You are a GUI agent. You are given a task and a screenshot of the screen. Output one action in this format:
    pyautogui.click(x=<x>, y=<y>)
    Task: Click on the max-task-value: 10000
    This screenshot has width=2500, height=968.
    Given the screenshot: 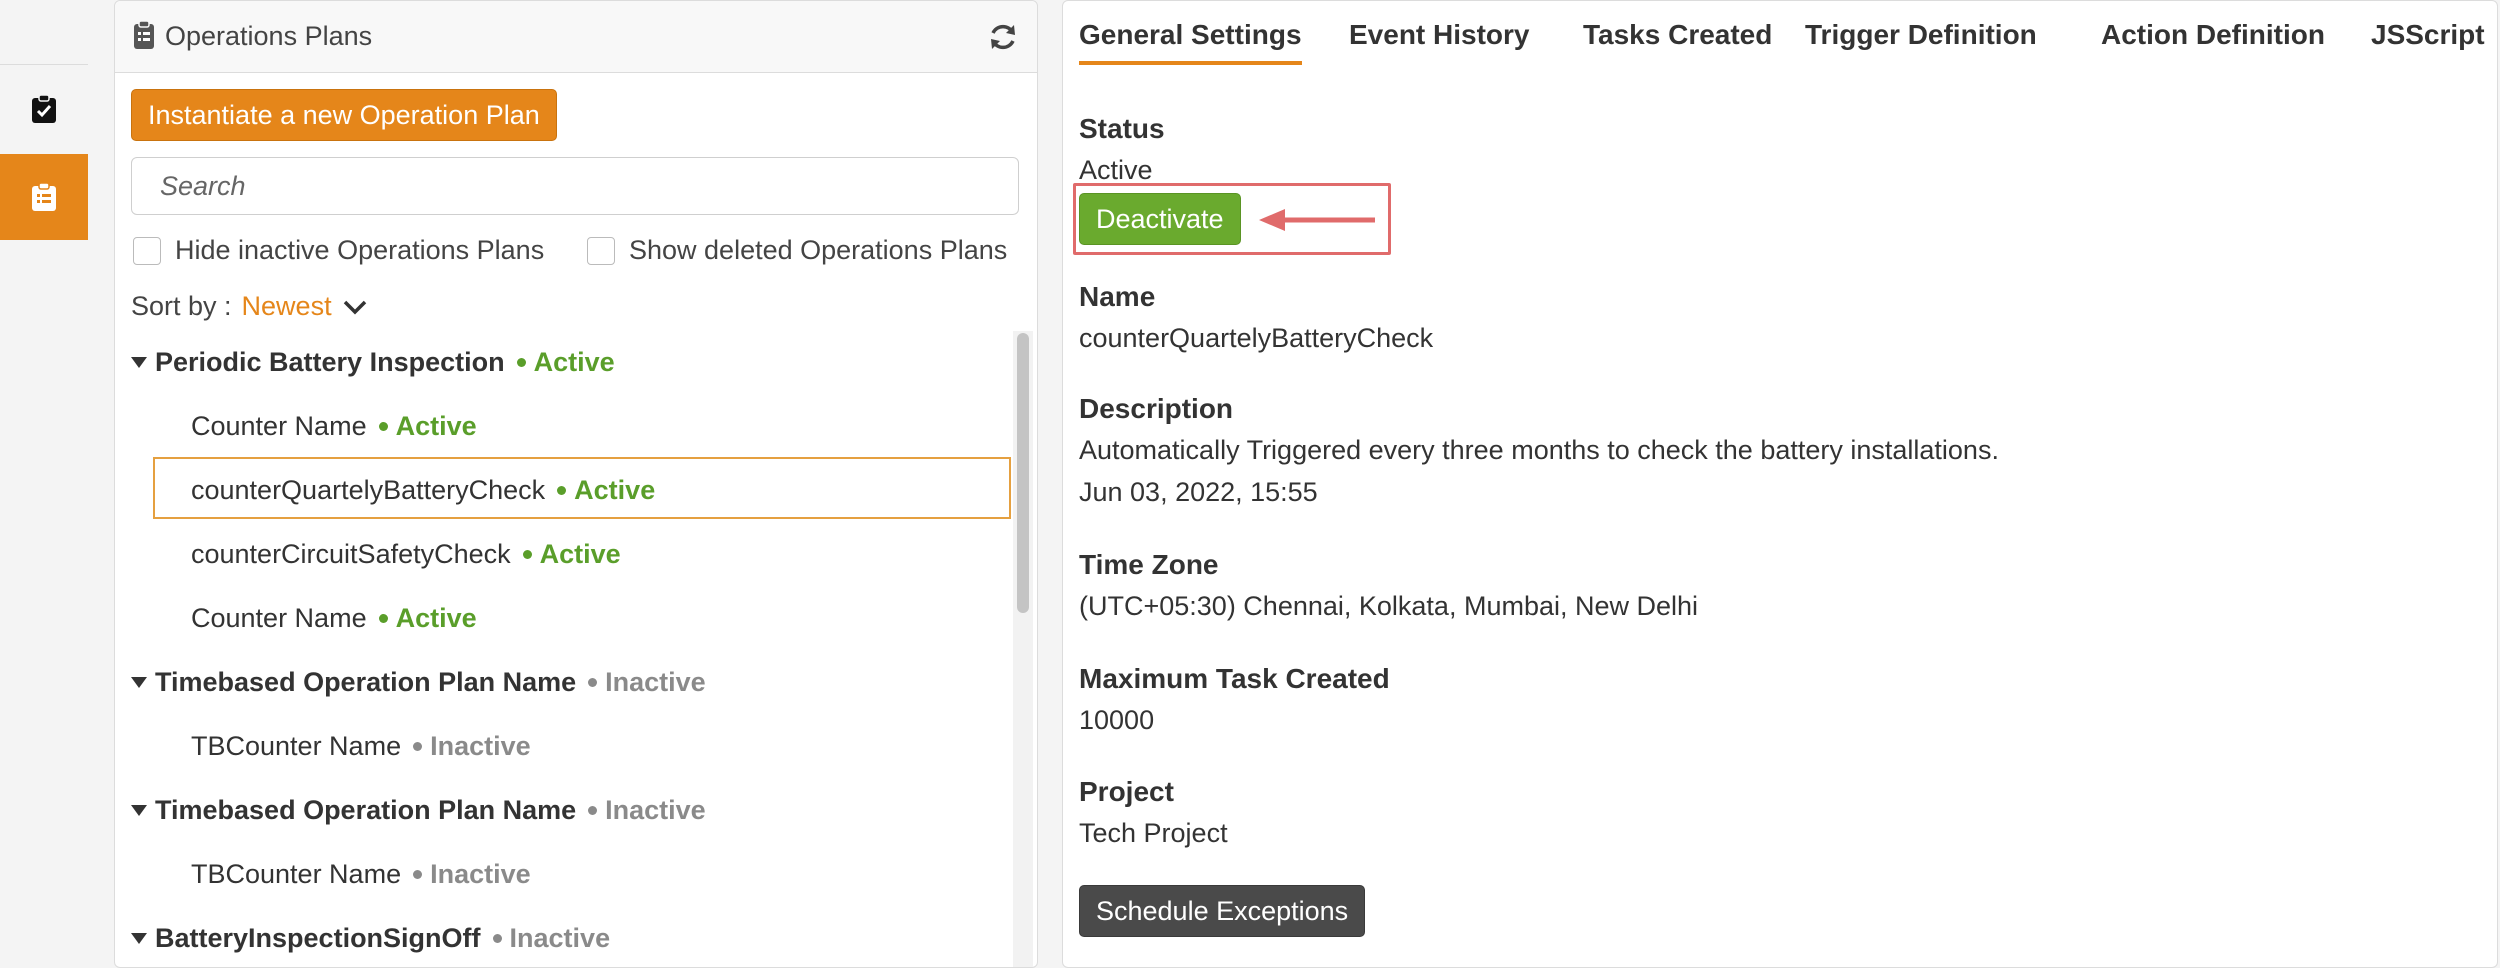 What is the action you would take?
    pyautogui.click(x=1117, y=720)
    